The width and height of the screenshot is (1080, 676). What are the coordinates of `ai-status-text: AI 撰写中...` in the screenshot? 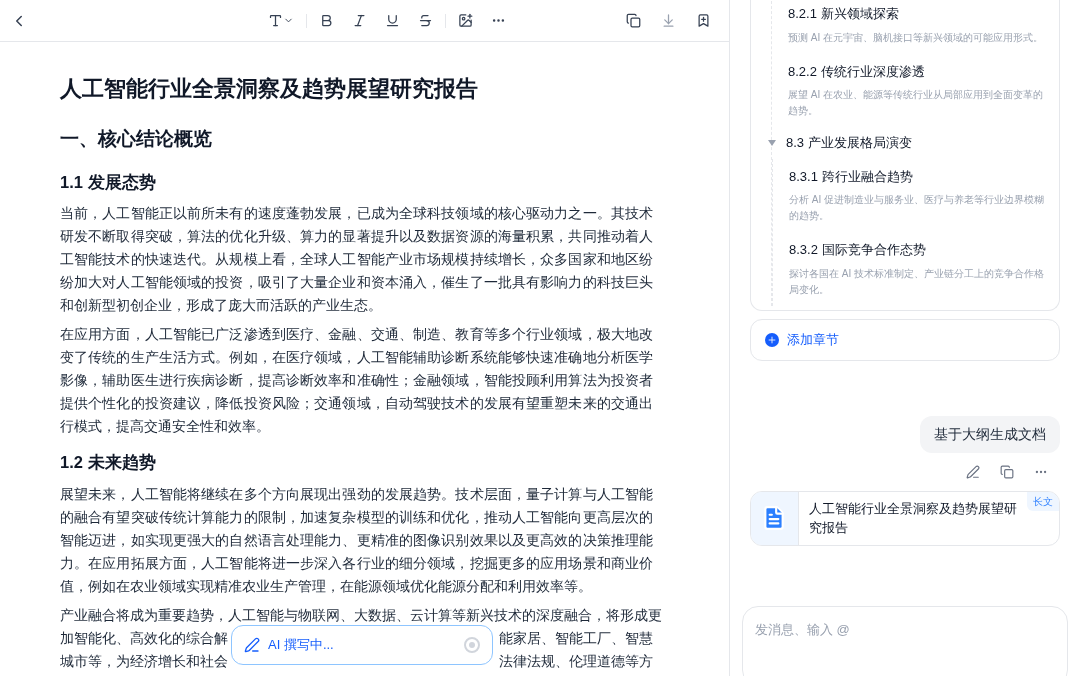 It's located at (301, 645).